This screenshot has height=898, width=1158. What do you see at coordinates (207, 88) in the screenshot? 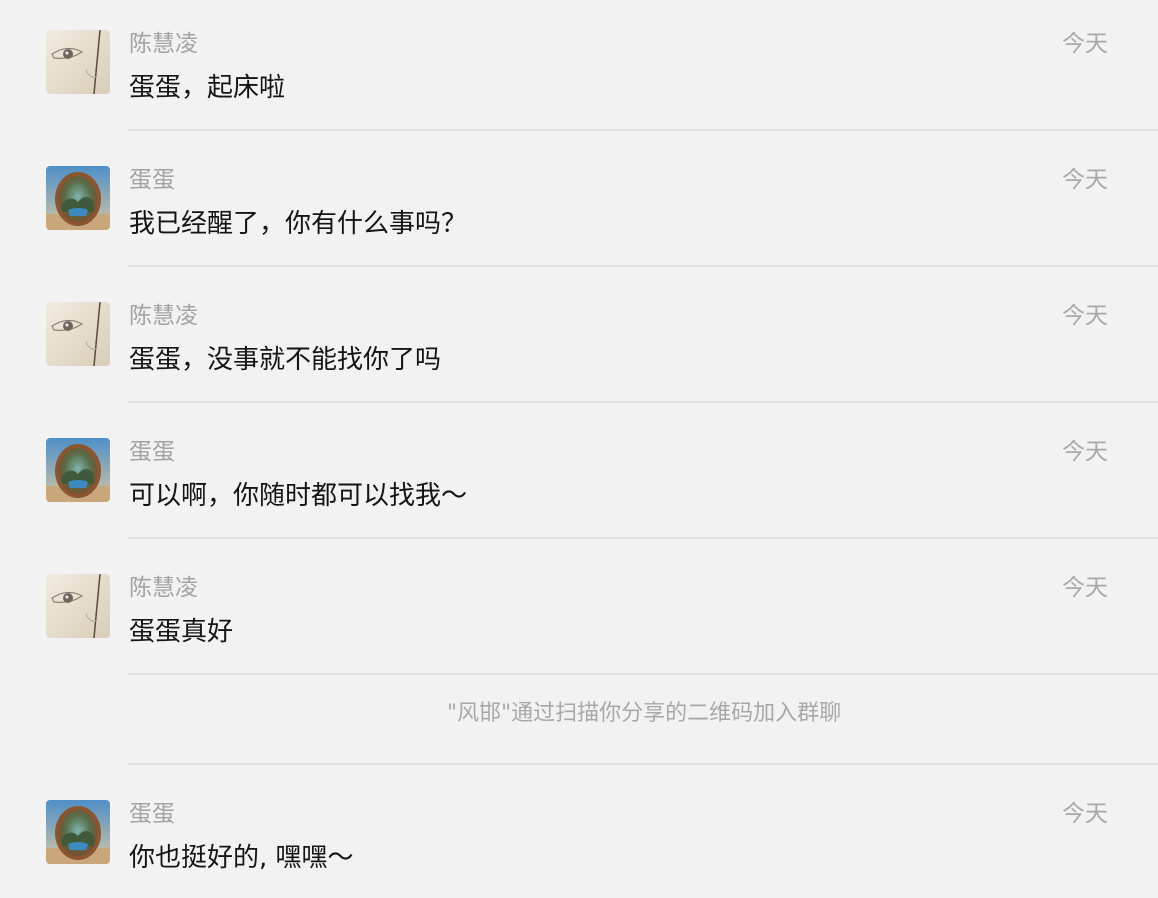
I see `message-text: 蛋蛋，起床啦` at bounding box center [207, 88].